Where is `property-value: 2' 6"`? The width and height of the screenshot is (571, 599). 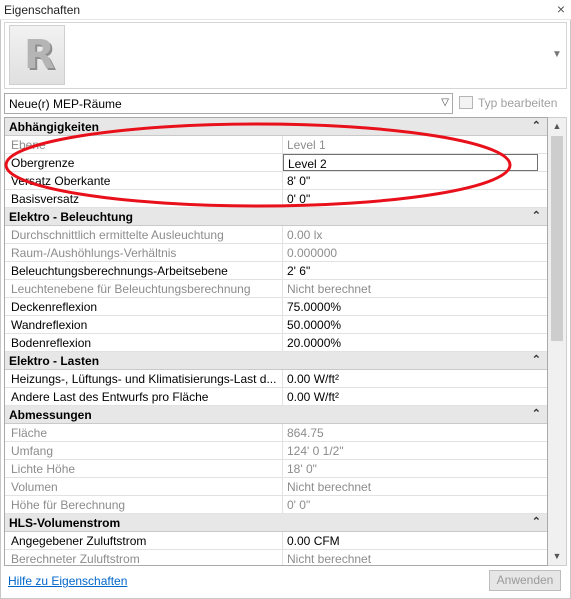 property-value: 2' 6" is located at coordinates (415, 270).